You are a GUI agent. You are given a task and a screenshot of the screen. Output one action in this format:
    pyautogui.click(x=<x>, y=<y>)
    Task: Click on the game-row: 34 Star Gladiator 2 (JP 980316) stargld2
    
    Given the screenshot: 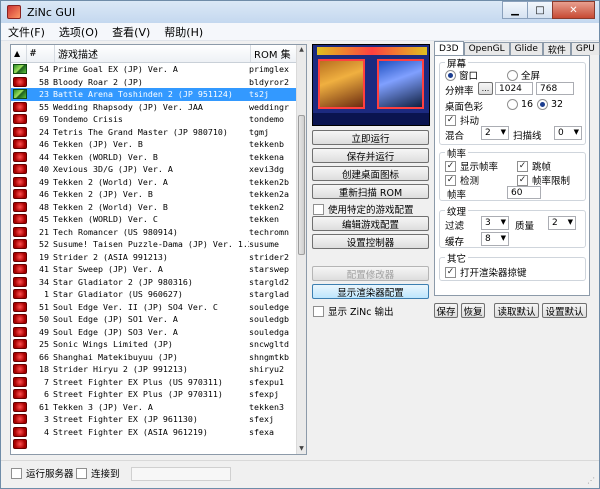 What is the action you would take?
    pyautogui.click(x=154, y=282)
    